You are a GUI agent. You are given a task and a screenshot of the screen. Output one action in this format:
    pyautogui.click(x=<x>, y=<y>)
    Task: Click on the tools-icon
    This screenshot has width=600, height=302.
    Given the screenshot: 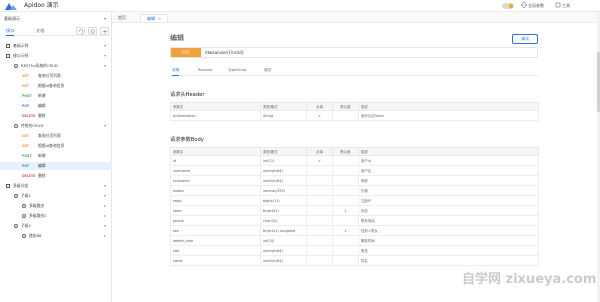 What is the action you would take?
    pyautogui.click(x=558, y=5)
    